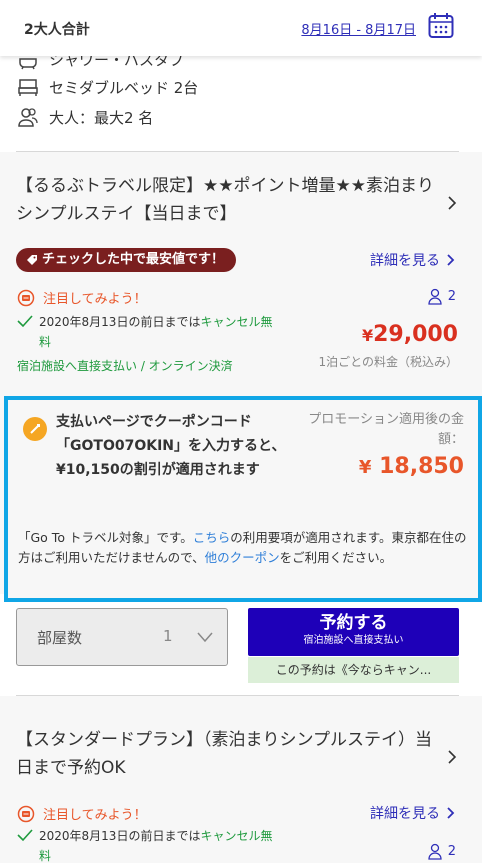  Describe the element at coordinates (242, 557) in the screenshot. I see `other-coupons-link: 他のクーポン` at that location.